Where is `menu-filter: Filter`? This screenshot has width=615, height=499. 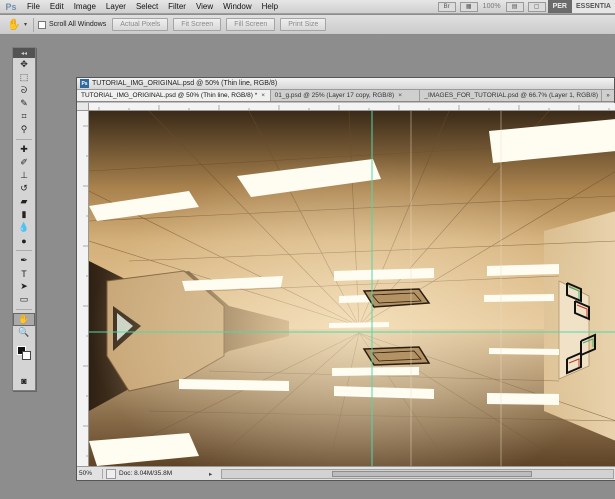
menu-filter: Filter is located at coordinates (177, 7).